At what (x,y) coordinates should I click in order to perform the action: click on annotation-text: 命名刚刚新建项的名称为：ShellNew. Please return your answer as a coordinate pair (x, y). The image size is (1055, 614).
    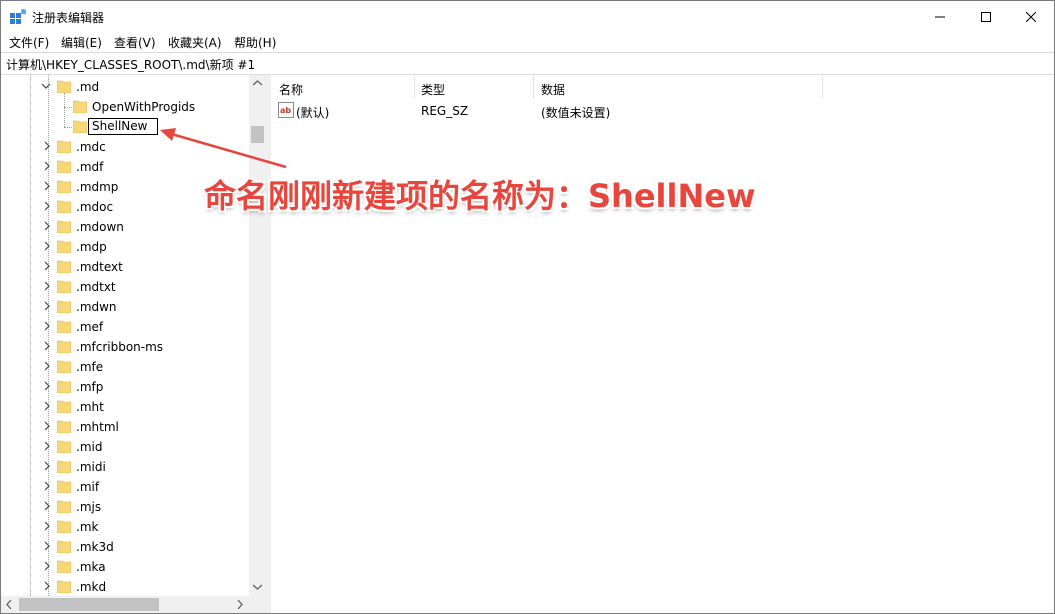
    Looking at the image, I should click on (480, 196).